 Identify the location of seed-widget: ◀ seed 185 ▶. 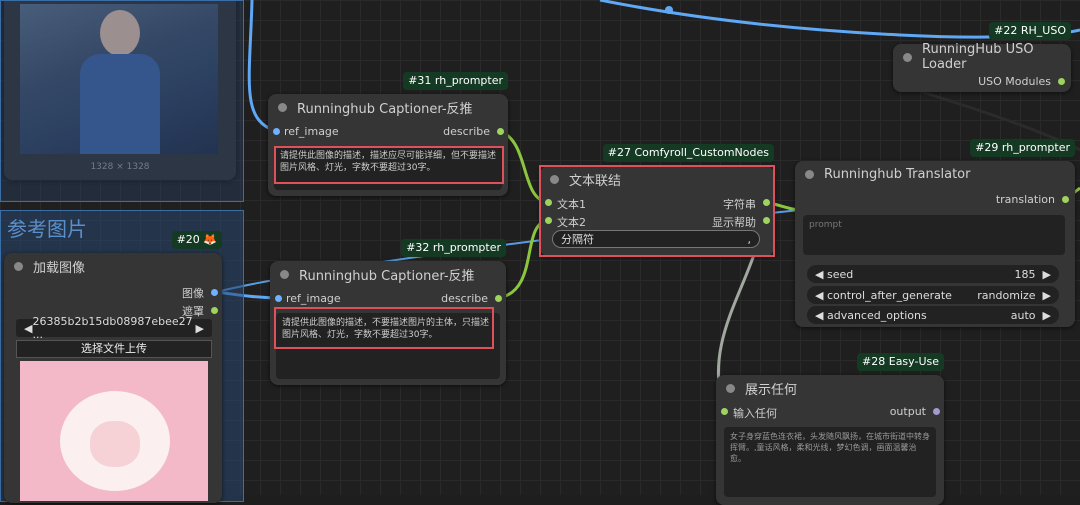
(933, 274).